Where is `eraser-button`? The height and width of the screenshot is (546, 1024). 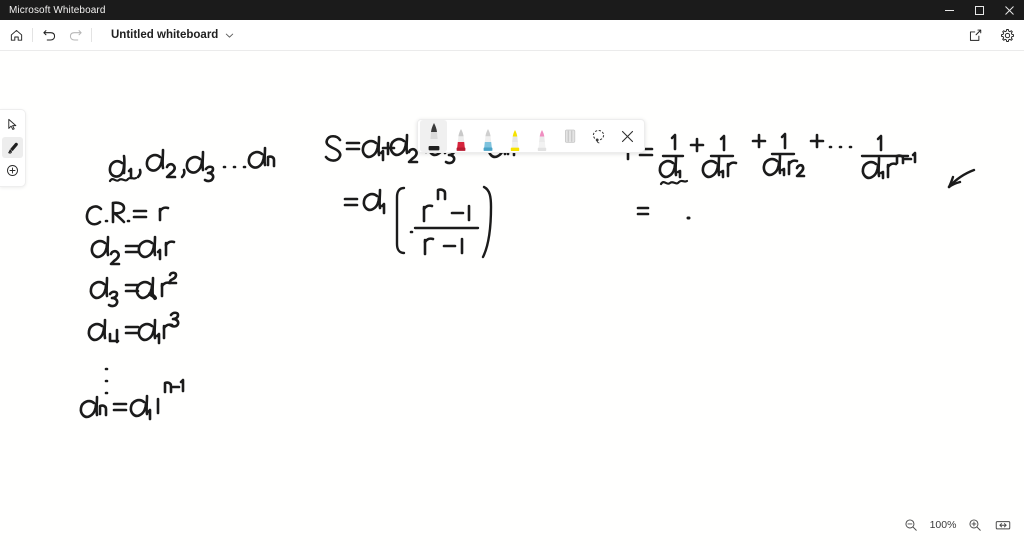
eraser-button is located at coordinates (569, 136).